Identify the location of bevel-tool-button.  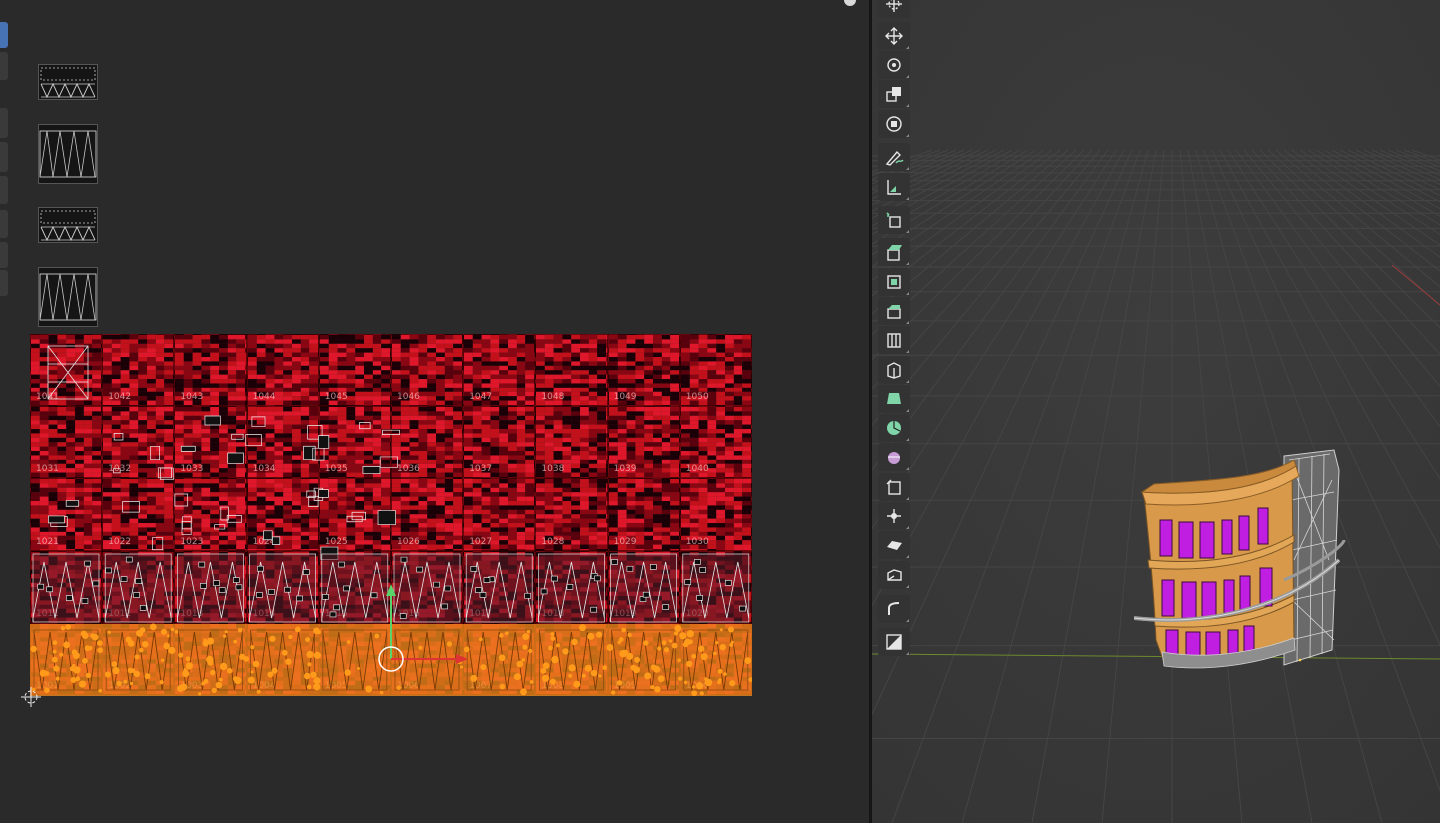
(894, 311).